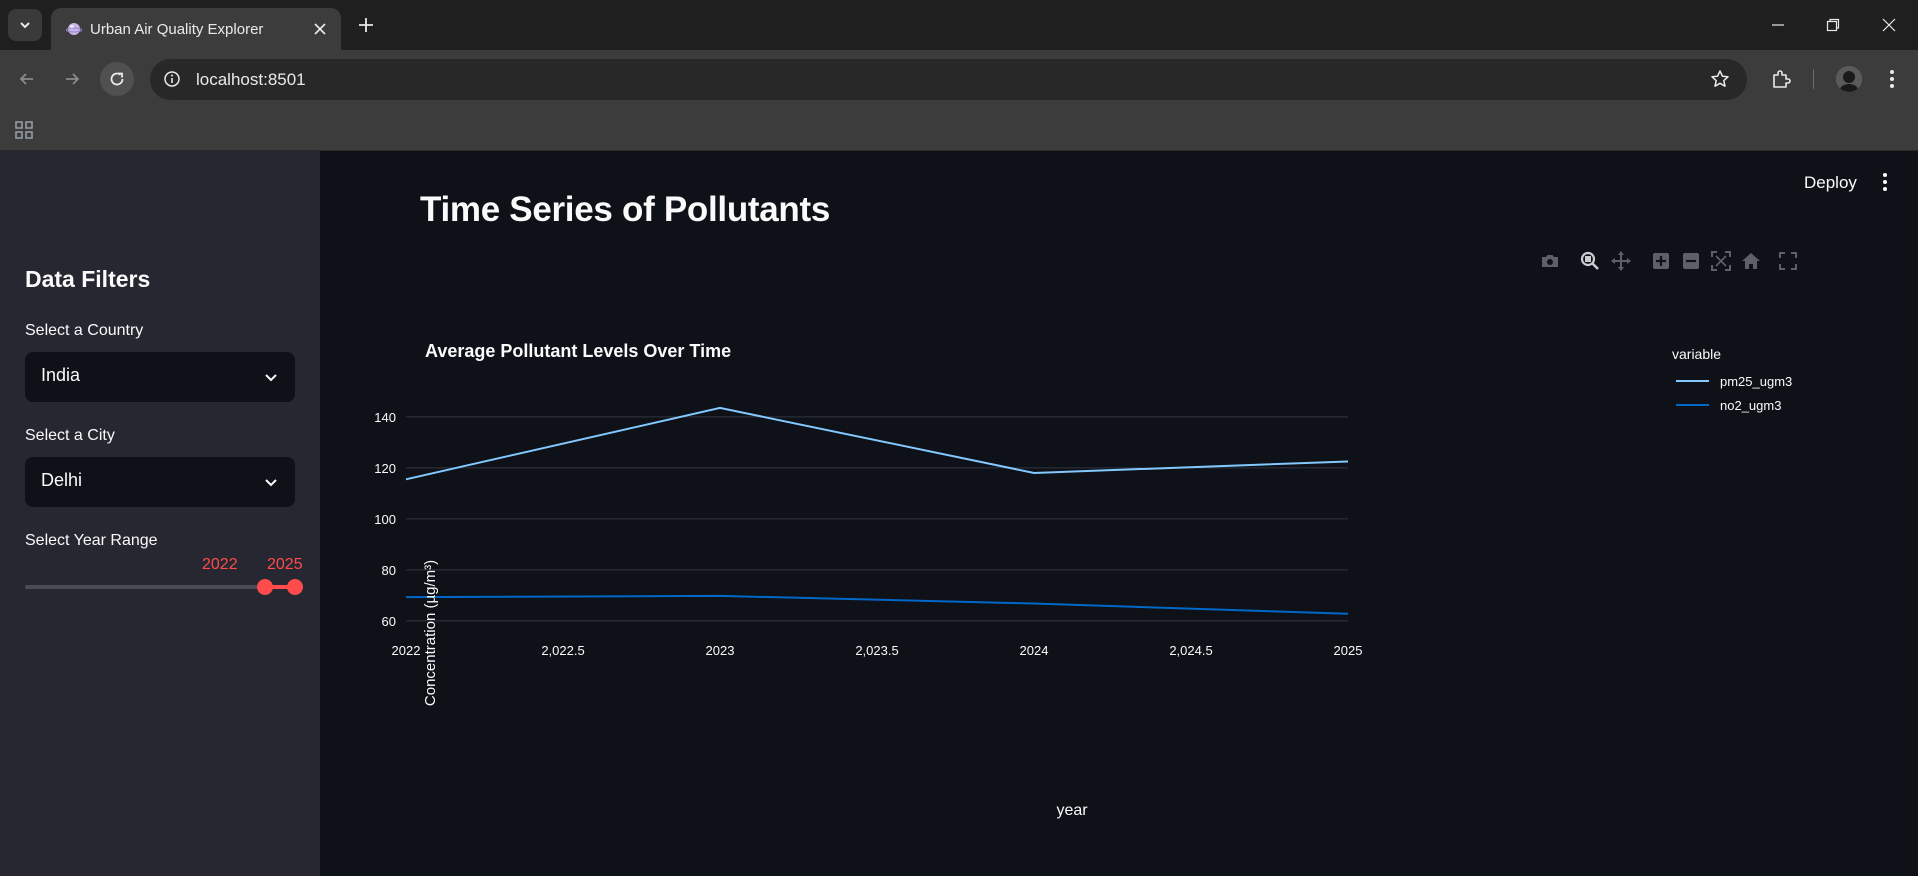 The image size is (1918, 876). Describe the element at coordinates (1720, 79) in the screenshot. I see `bookmark-star-icon` at that location.